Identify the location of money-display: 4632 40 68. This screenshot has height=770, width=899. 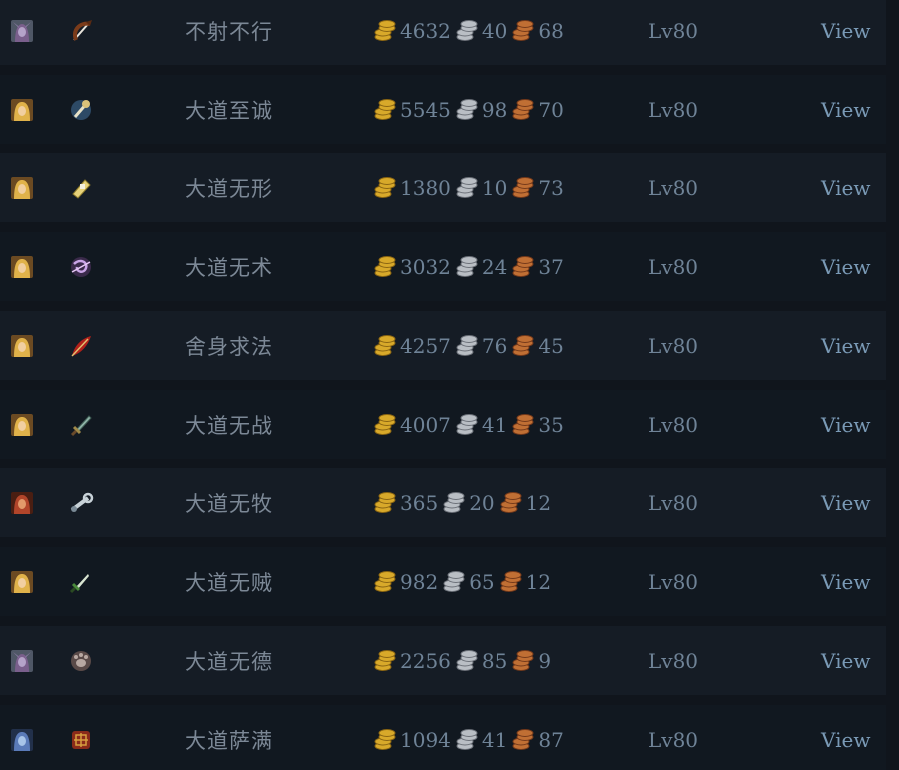
(470, 32).